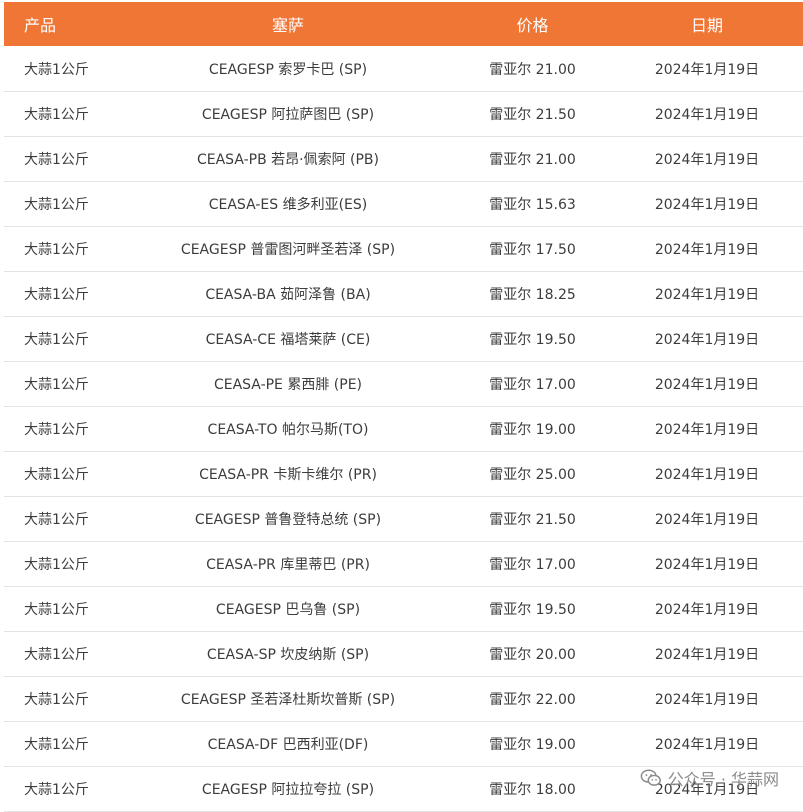 The width and height of the screenshot is (803, 812). I want to click on watermark-text: 公众号 · 华蒜网, so click(723, 779).